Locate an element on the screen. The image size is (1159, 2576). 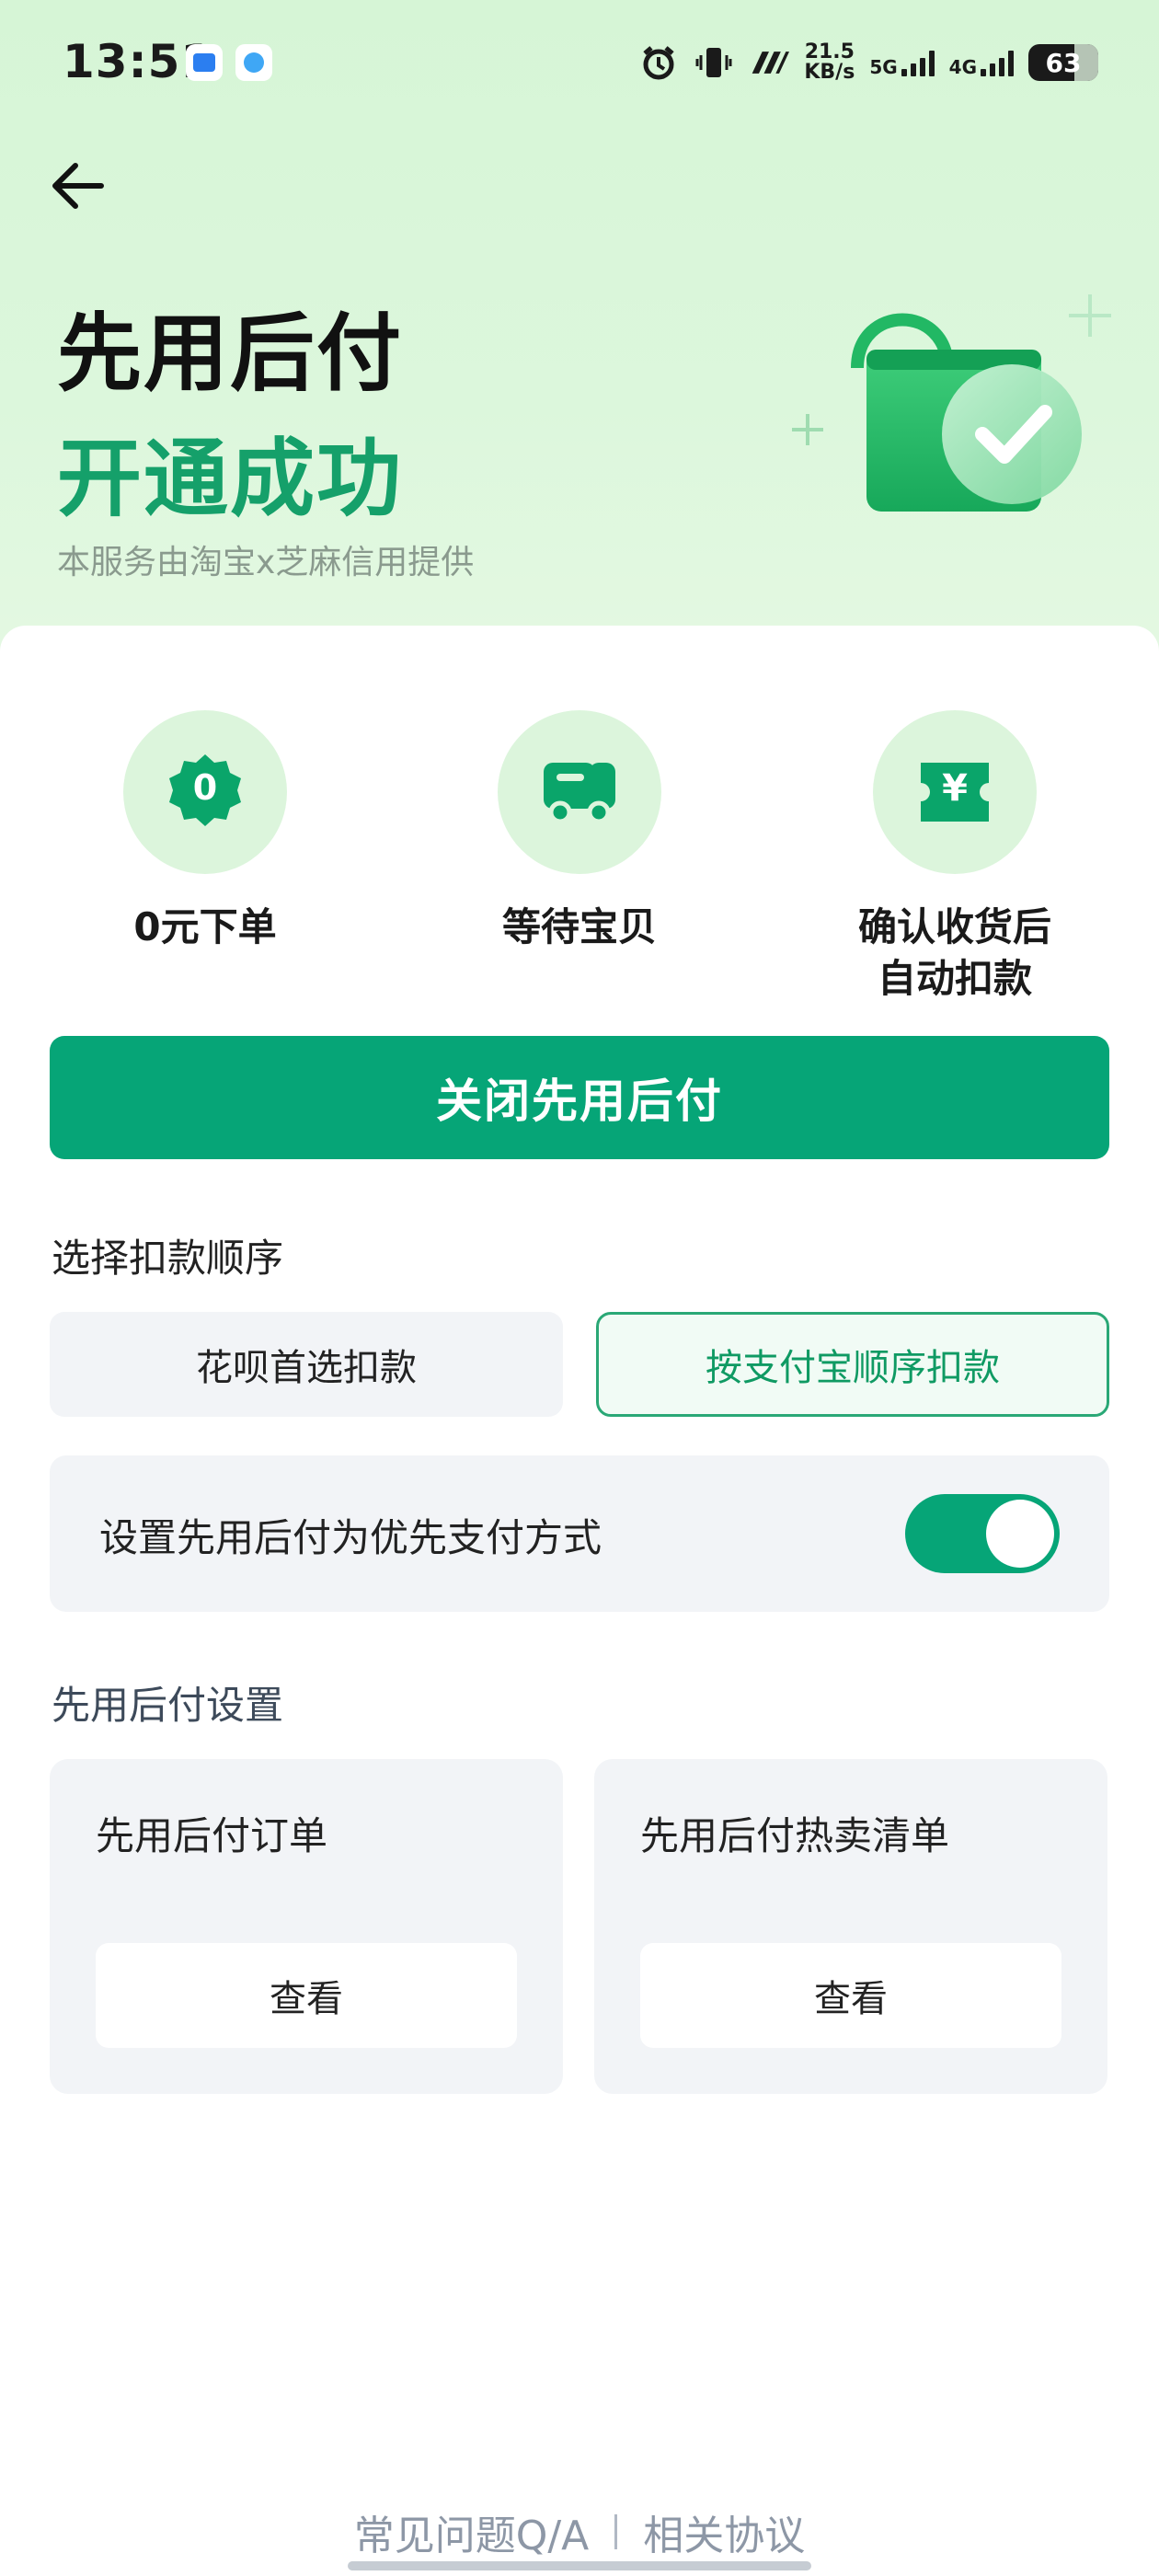
network-speed: 21.5 KB/s is located at coordinates (829, 62).